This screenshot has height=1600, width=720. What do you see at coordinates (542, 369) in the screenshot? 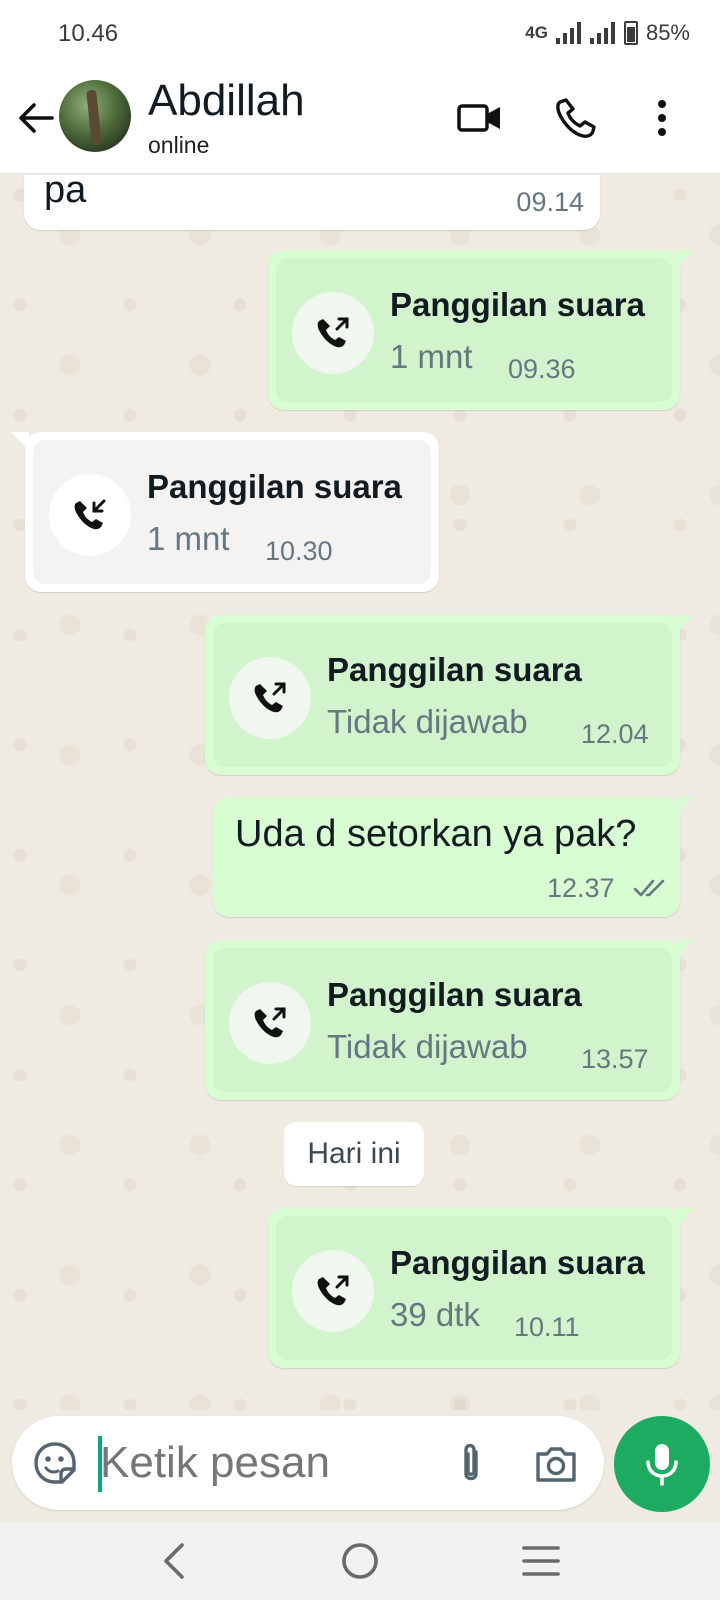
I see `message-time: 09.36` at bounding box center [542, 369].